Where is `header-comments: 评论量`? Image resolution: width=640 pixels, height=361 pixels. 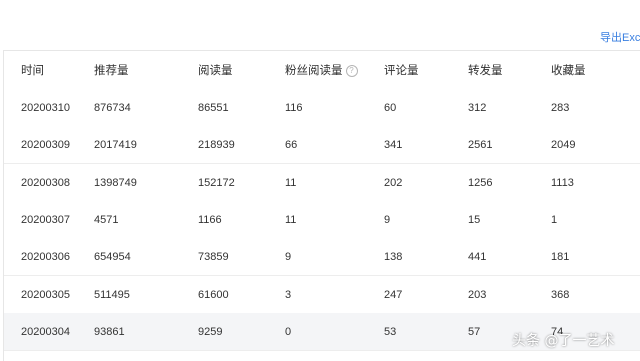
header-comments: 评论量 is located at coordinates (401, 70).